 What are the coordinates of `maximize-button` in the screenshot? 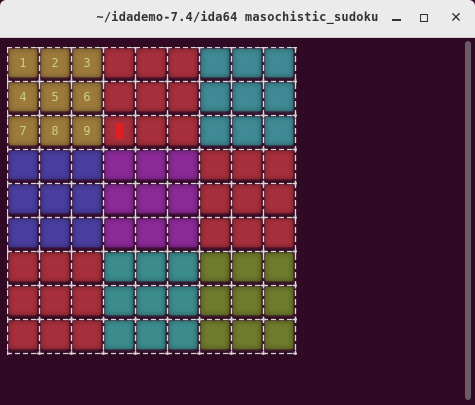 It's located at (424, 18).